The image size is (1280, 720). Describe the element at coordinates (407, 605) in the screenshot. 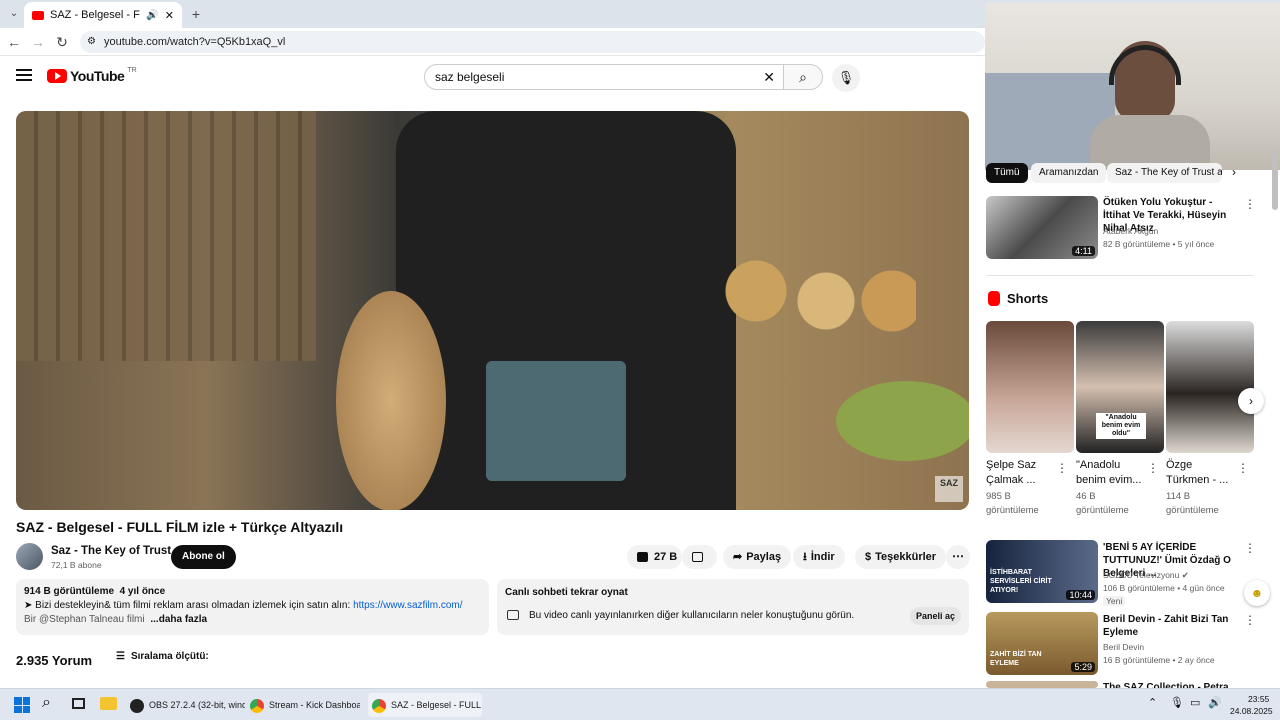

I see `description-link: https://www.sazfilm.com/` at that location.